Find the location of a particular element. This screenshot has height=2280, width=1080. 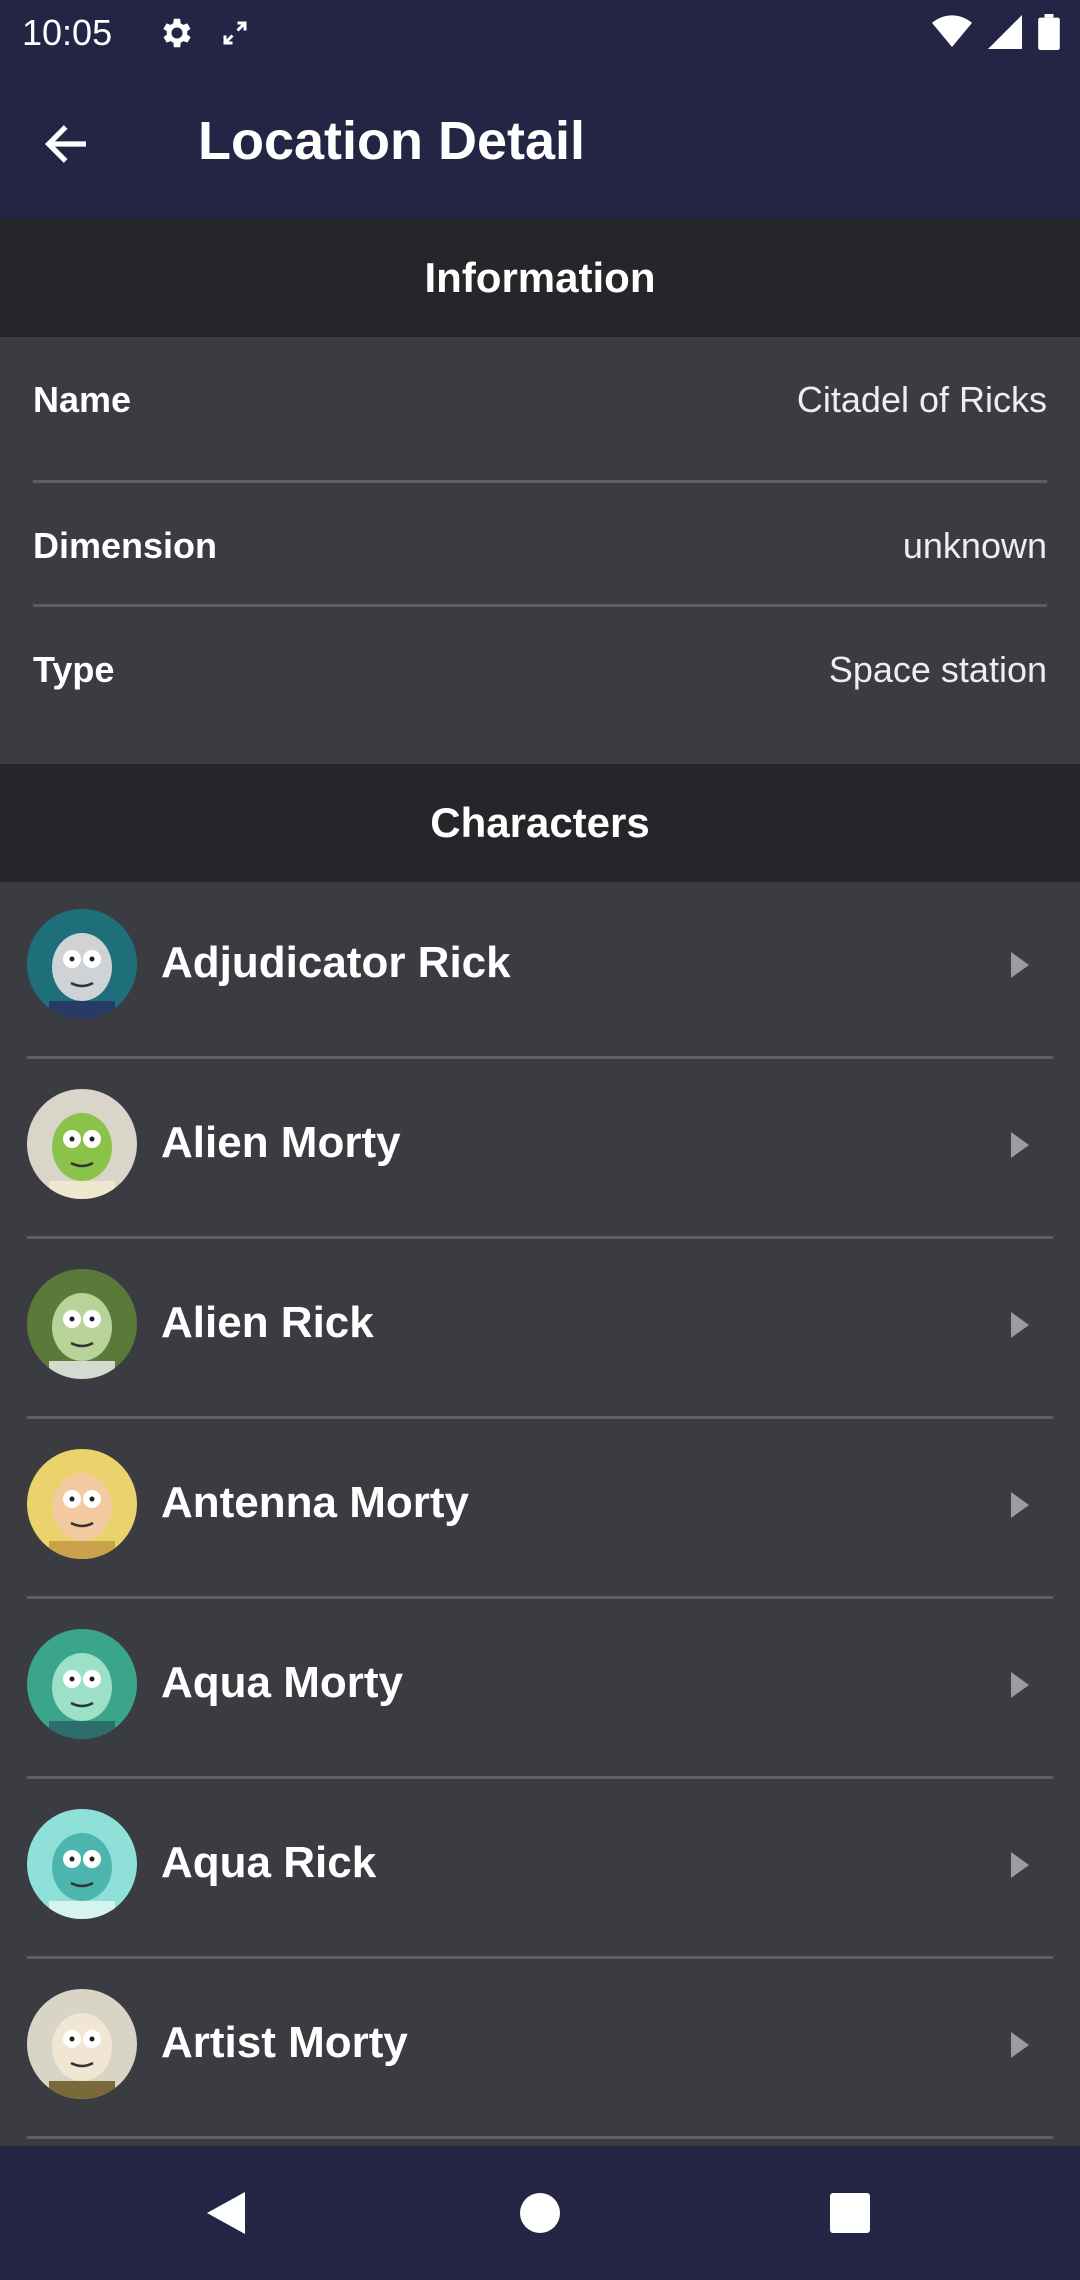

character-row: Aqua Morty is located at coordinates (540, 1690).